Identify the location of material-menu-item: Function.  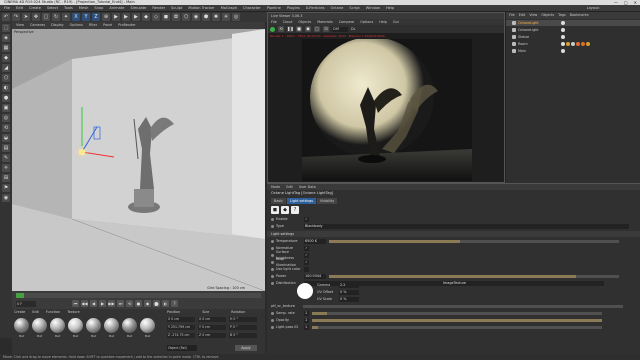
(53, 312).